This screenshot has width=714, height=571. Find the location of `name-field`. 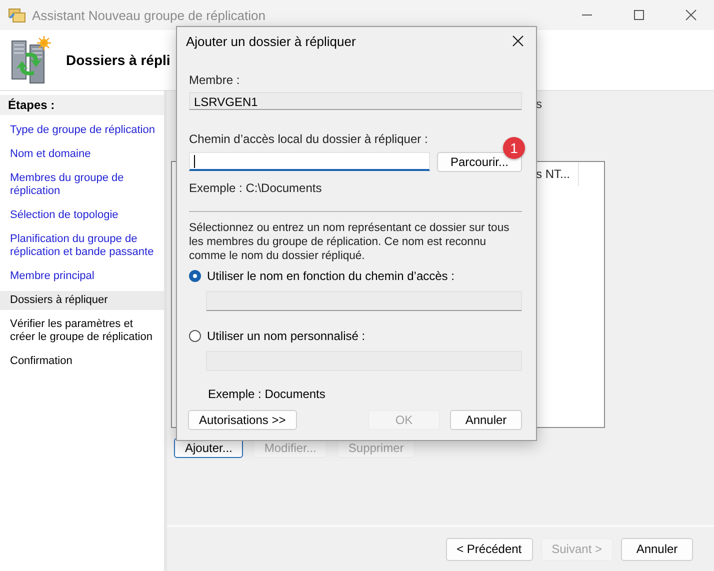

name-field is located at coordinates (364, 301).